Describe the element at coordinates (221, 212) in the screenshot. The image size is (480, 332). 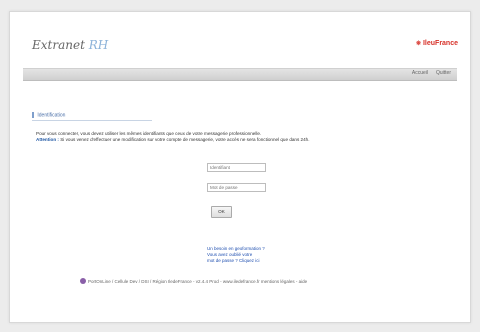
I see `ok-button: OK` at that location.